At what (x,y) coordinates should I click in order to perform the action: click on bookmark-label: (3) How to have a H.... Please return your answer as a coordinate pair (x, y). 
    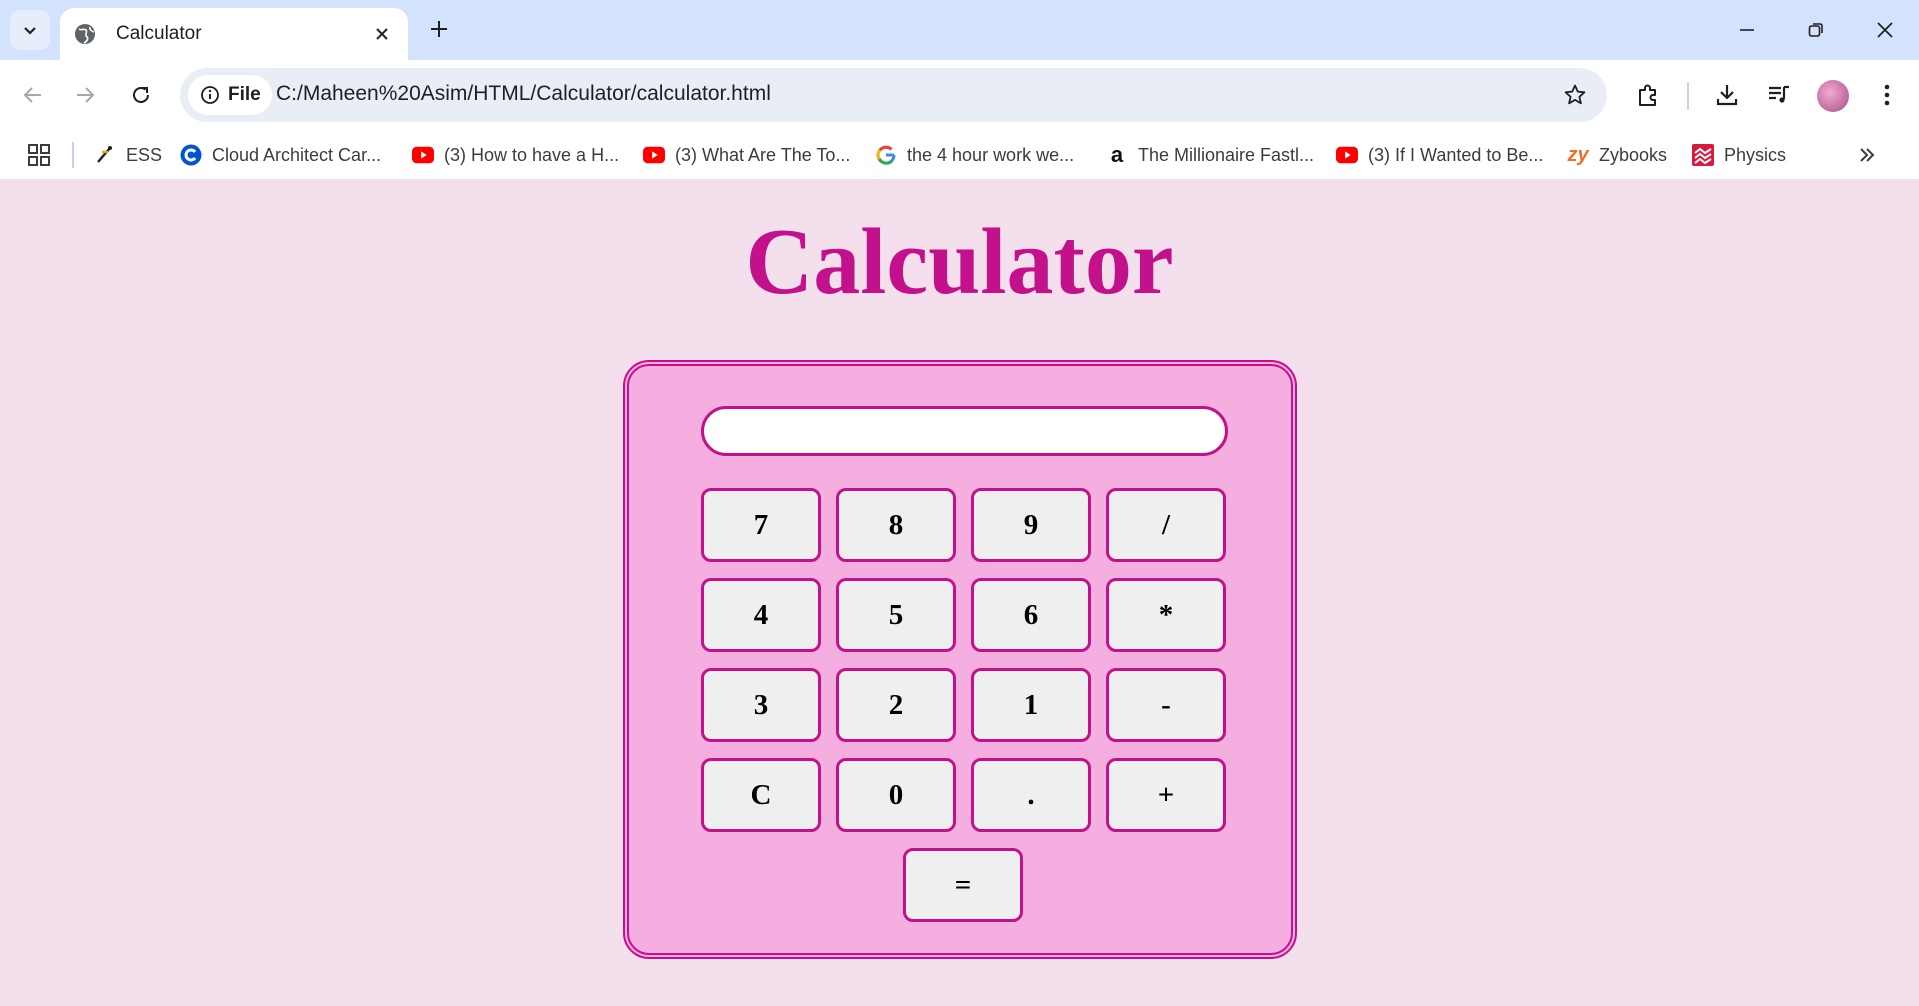
    Looking at the image, I should click on (532, 154).